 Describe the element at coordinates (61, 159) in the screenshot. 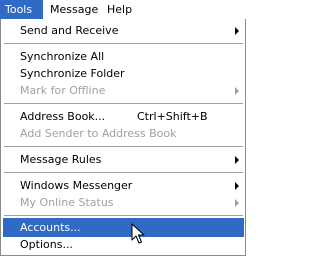

I see `menu-item-label: Message Rules` at that location.